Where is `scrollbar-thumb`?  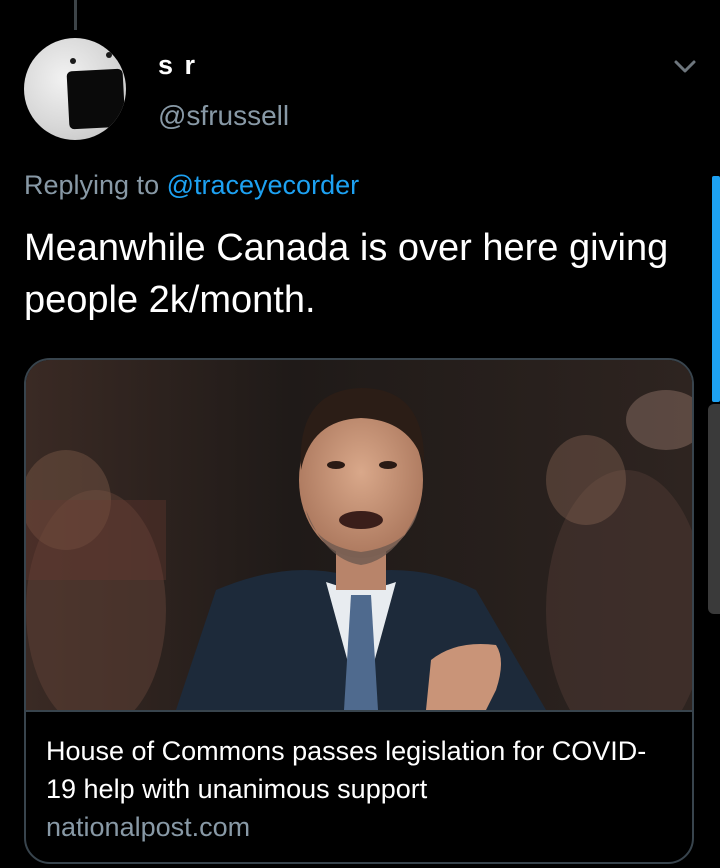 scrollbar-thumb is located at coordinates (714, 509).